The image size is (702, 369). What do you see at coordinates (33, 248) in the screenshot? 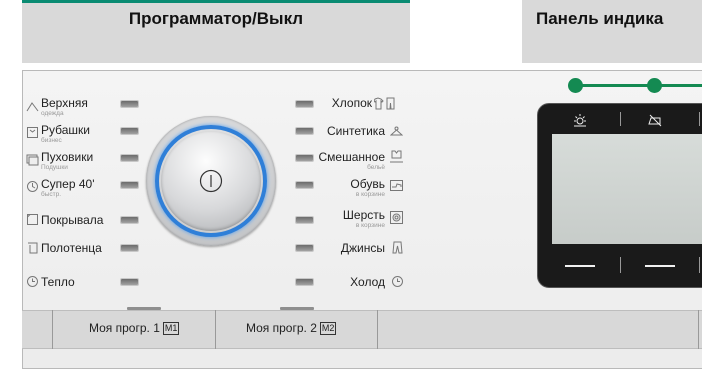
I see `towel-icon` at bounding box center [33, 248].